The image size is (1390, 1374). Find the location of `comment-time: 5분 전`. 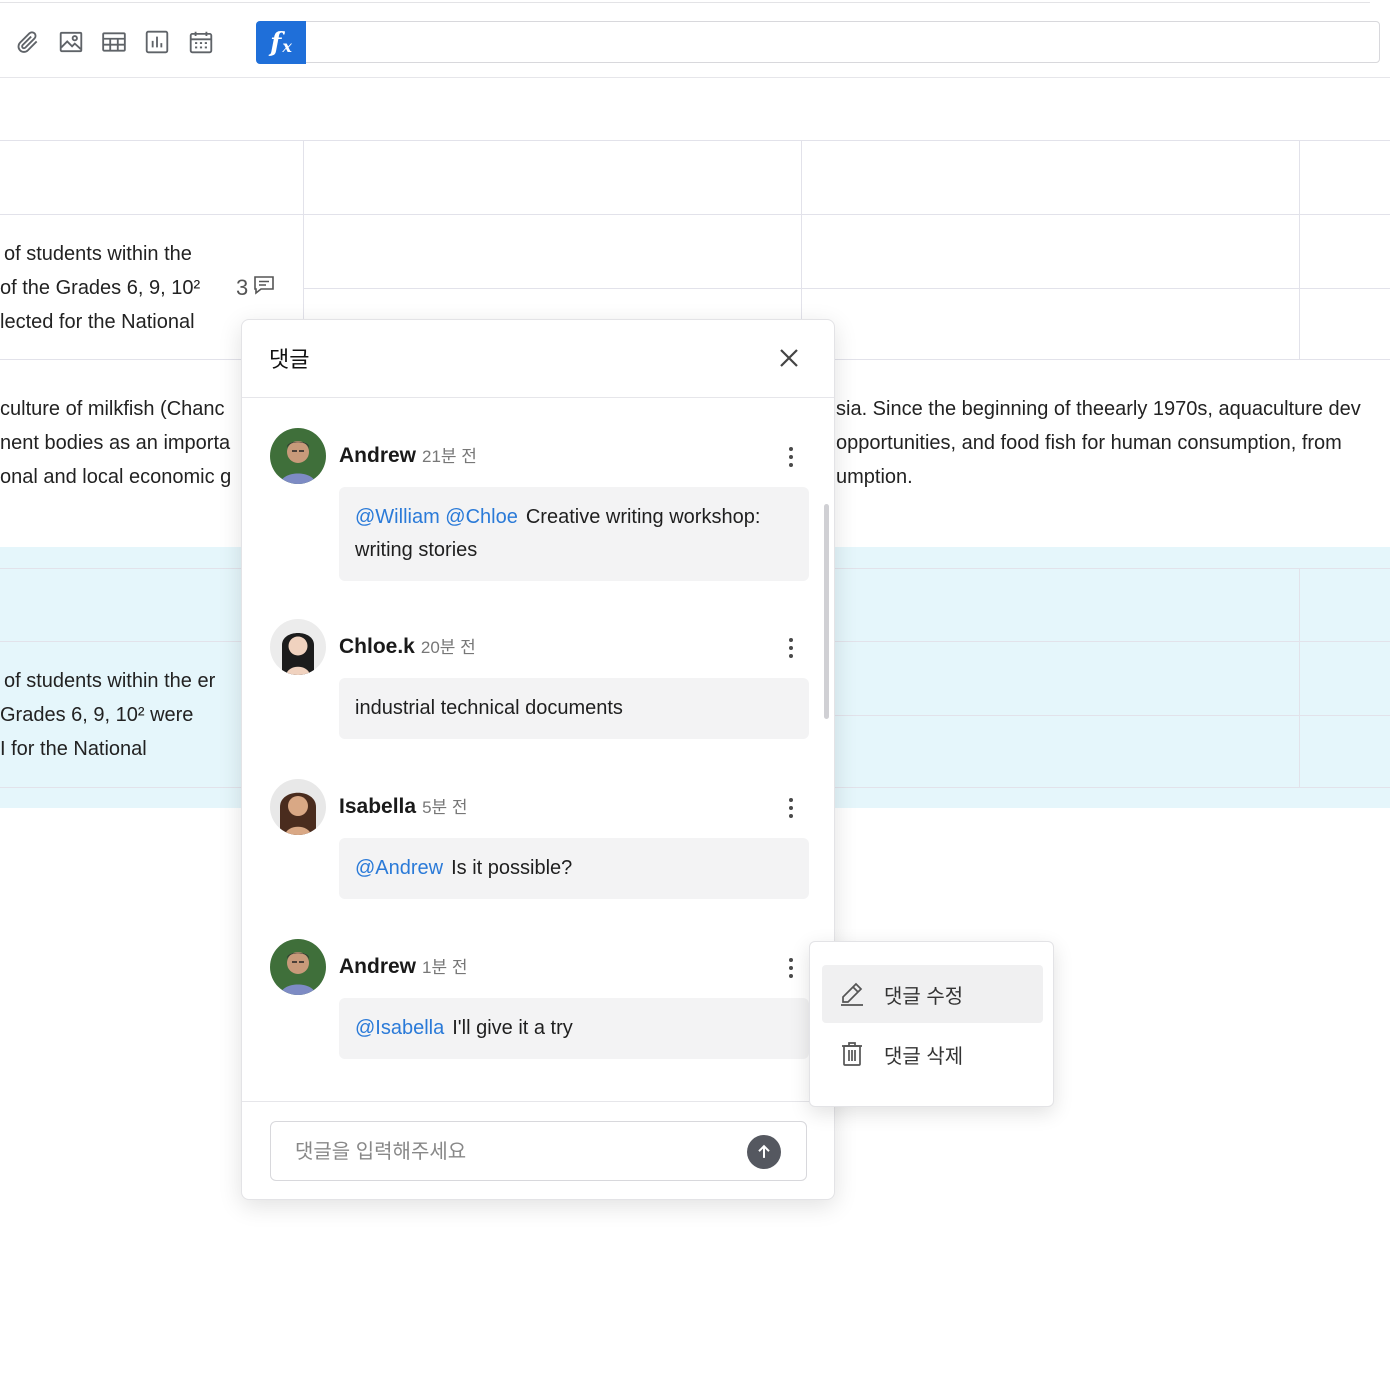

comment-time: 5분 전 is located at coordinates (445, 807).